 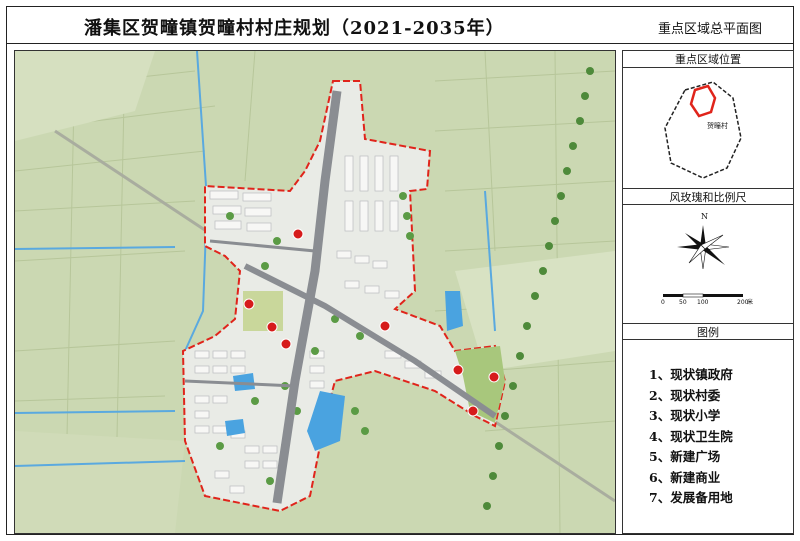 What do you see at coordinates (685, 456) in the screenshot?
I see `legend-item: 5、新建广场` at bounding box center [685, 456].